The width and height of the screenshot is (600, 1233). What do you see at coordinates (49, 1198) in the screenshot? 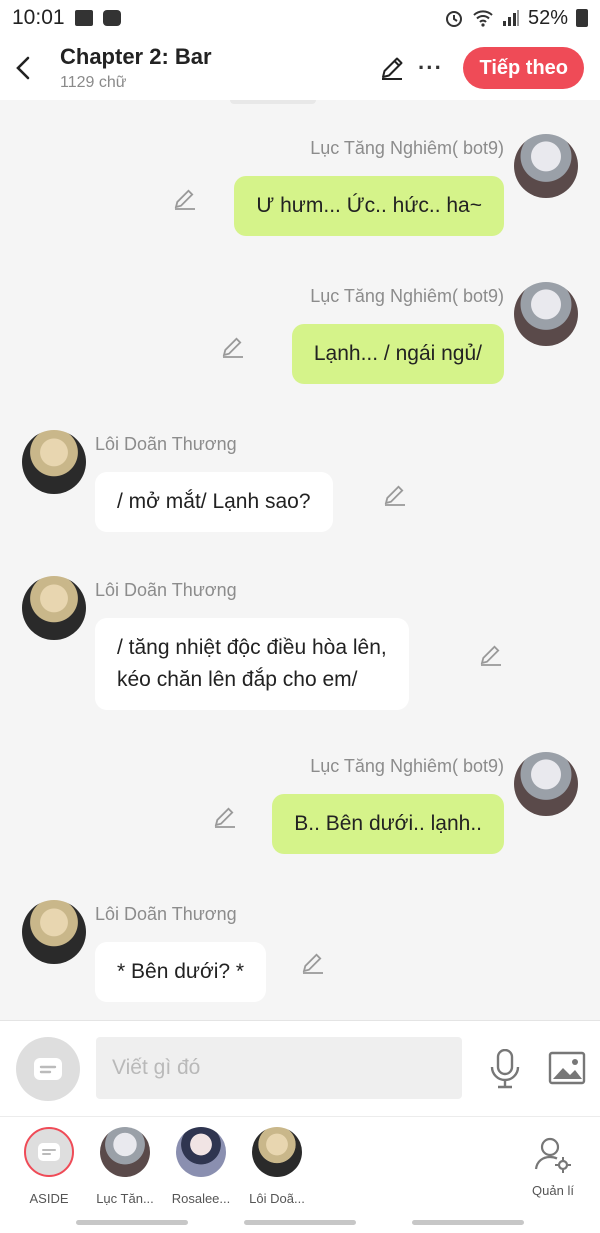
I see `character-label: ASIDE` at bounding box center [49, 1198].